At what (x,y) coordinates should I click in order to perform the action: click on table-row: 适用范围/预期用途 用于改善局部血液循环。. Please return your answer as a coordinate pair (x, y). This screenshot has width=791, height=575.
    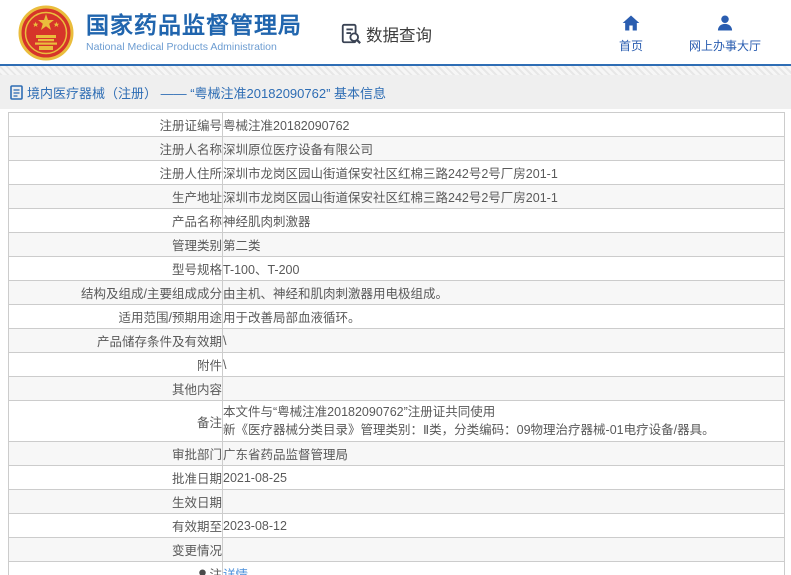
    Looking at the image, I should click on (396, 316).